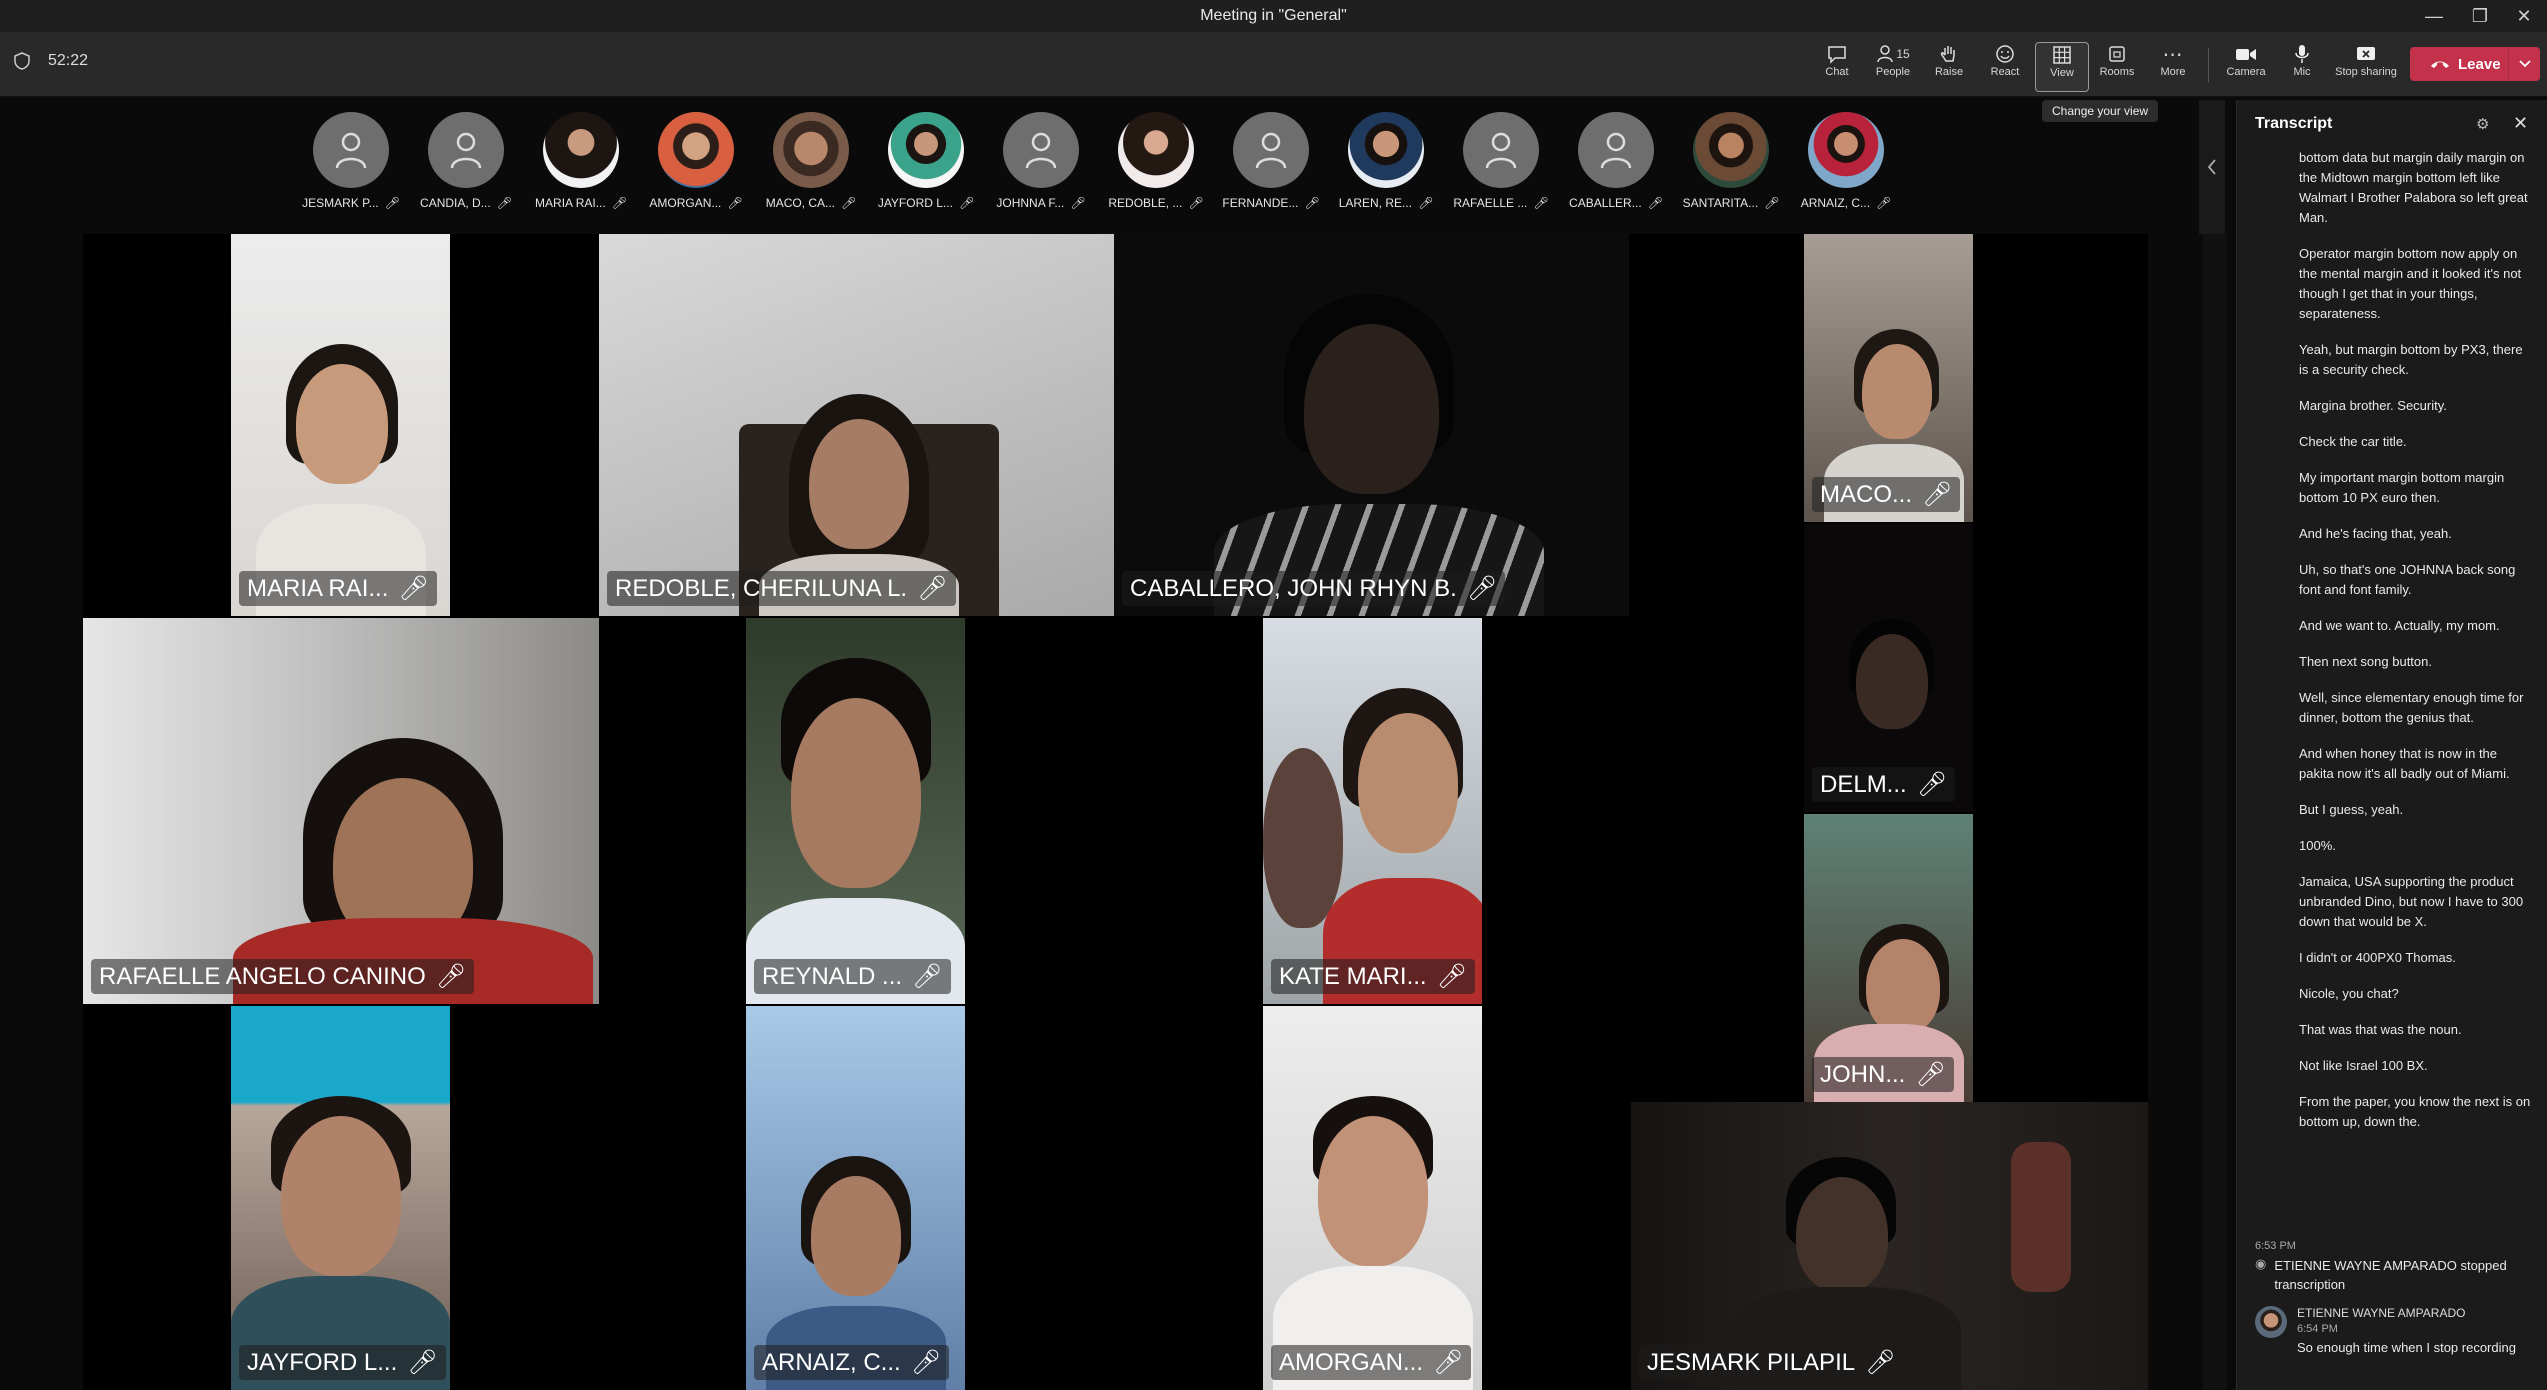 The width and height of the screenshot is (2547, 1390). What do you see at coordinates (2062, 67) in the screenshot?
I see `view-button: View` at bounding box center [2062, 67].